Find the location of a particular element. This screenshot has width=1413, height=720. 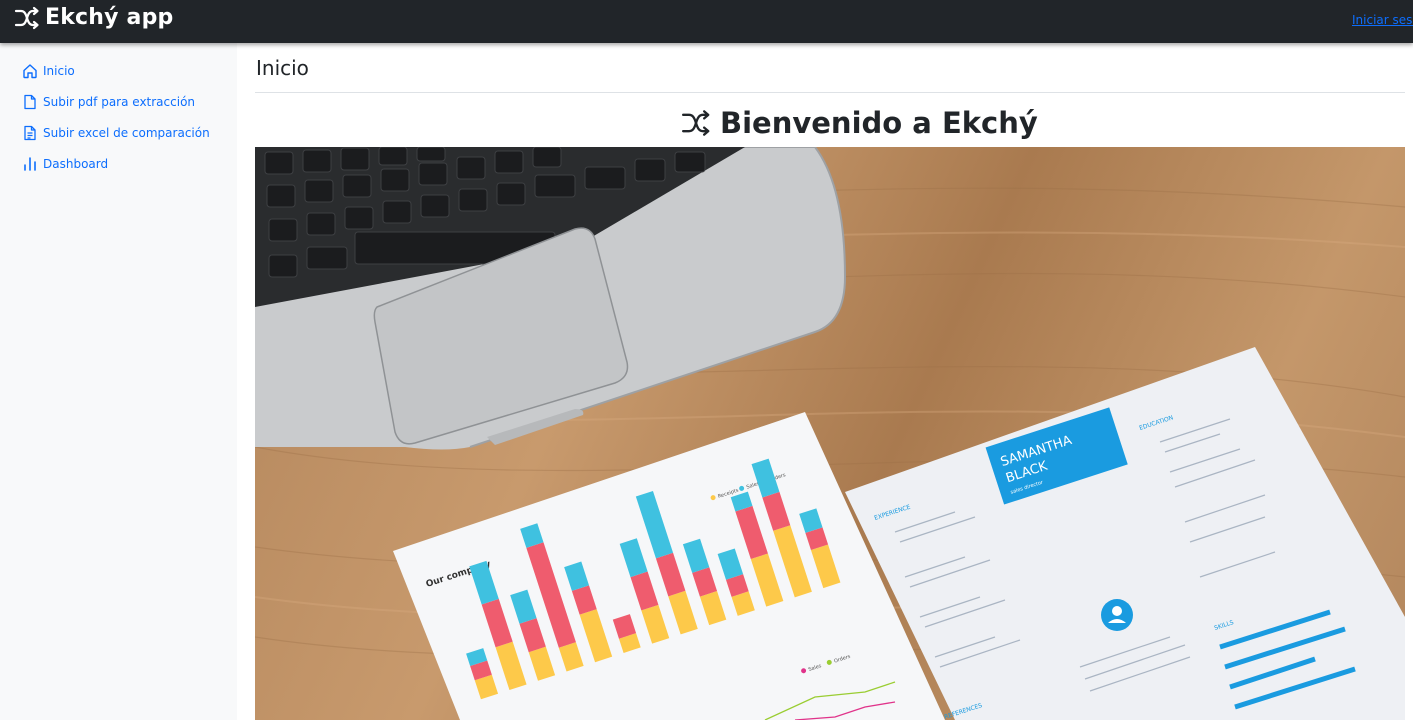

home-icon is located at coordinates (30, 71).